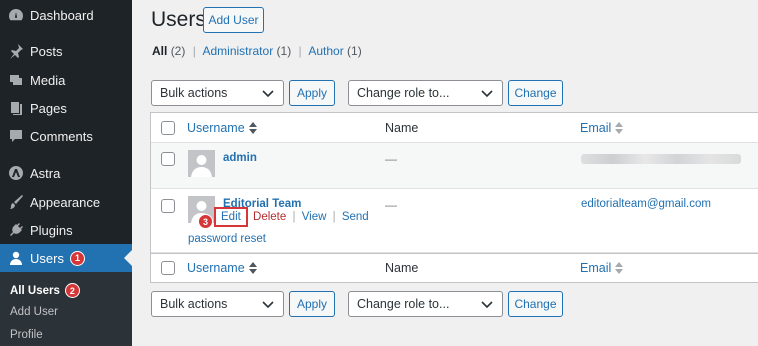 The height and width of the screenshot is (346, 758). Describe the element at coordinates (48, 80) in the screenshot. I see `sidebar-item-label: Media` at that location.